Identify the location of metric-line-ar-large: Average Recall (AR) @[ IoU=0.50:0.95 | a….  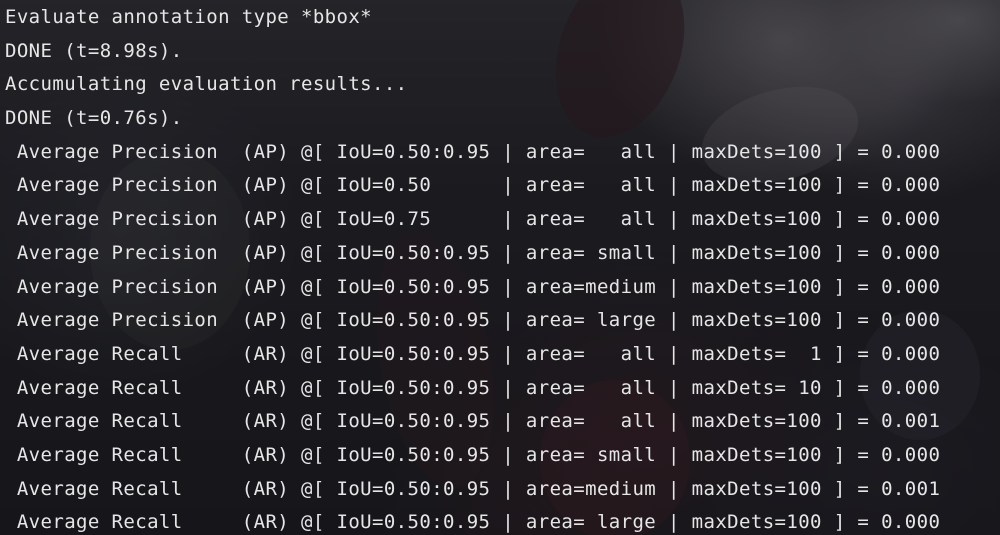
(473, 522).